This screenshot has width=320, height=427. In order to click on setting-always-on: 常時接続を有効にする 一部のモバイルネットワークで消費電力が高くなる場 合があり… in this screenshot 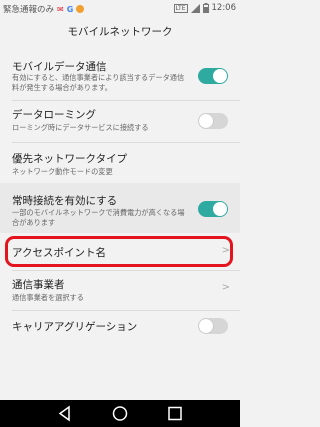, I will do `click(120, 208)`.